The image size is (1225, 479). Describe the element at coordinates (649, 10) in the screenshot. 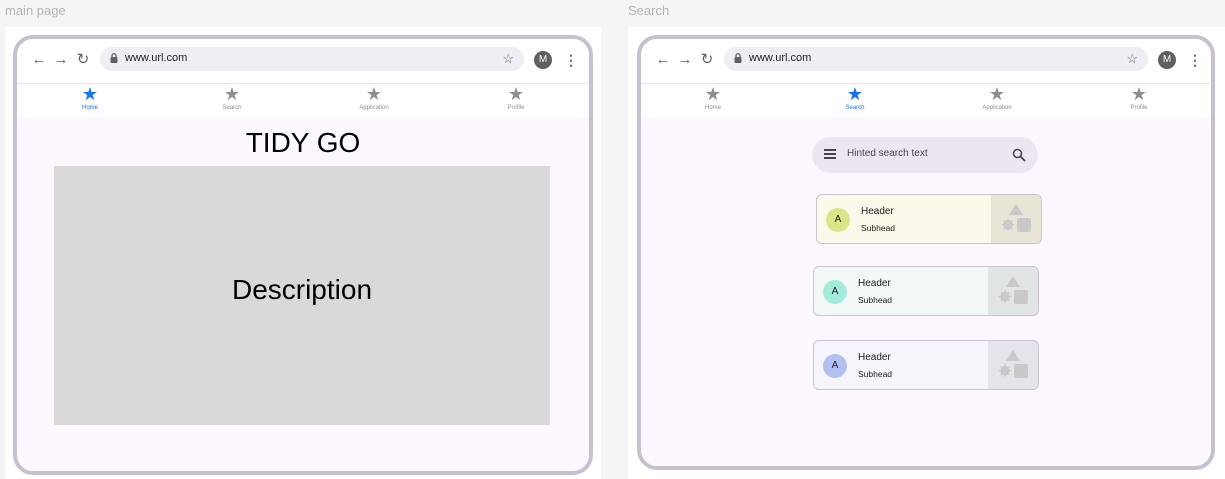

I see `frame-label-search: Search` at that location.